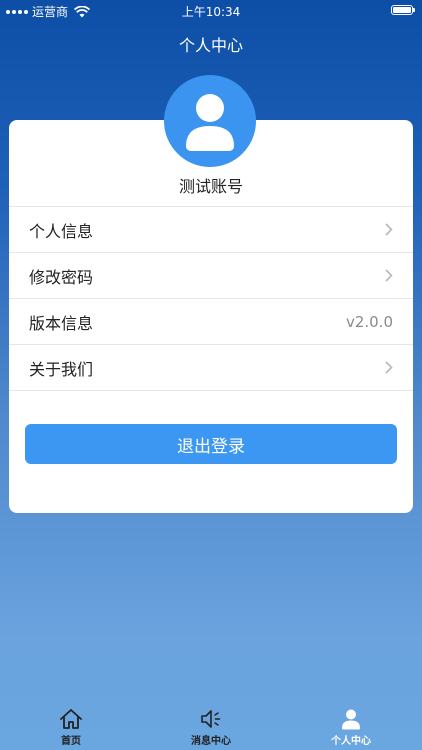 This screenshot has height=750, width=422. I want to click on account-name: 测试账号, so click(210, 186).